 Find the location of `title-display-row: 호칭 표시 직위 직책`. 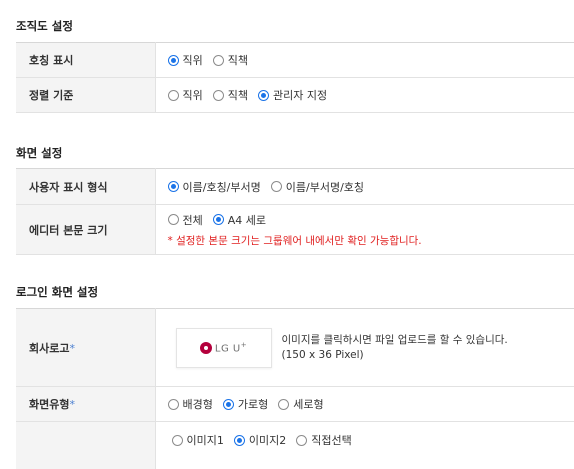

title-display-row: 호칭 표시 직위 직책 is located at coordinates (295, 60).